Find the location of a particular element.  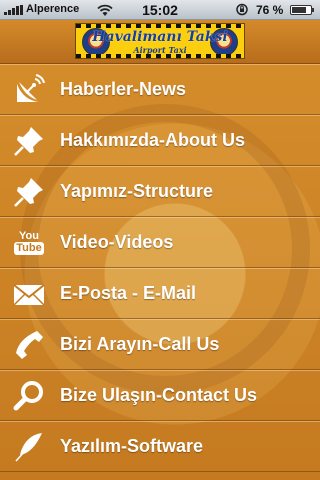

battery-level-fill is located at coordinates (299, 10).